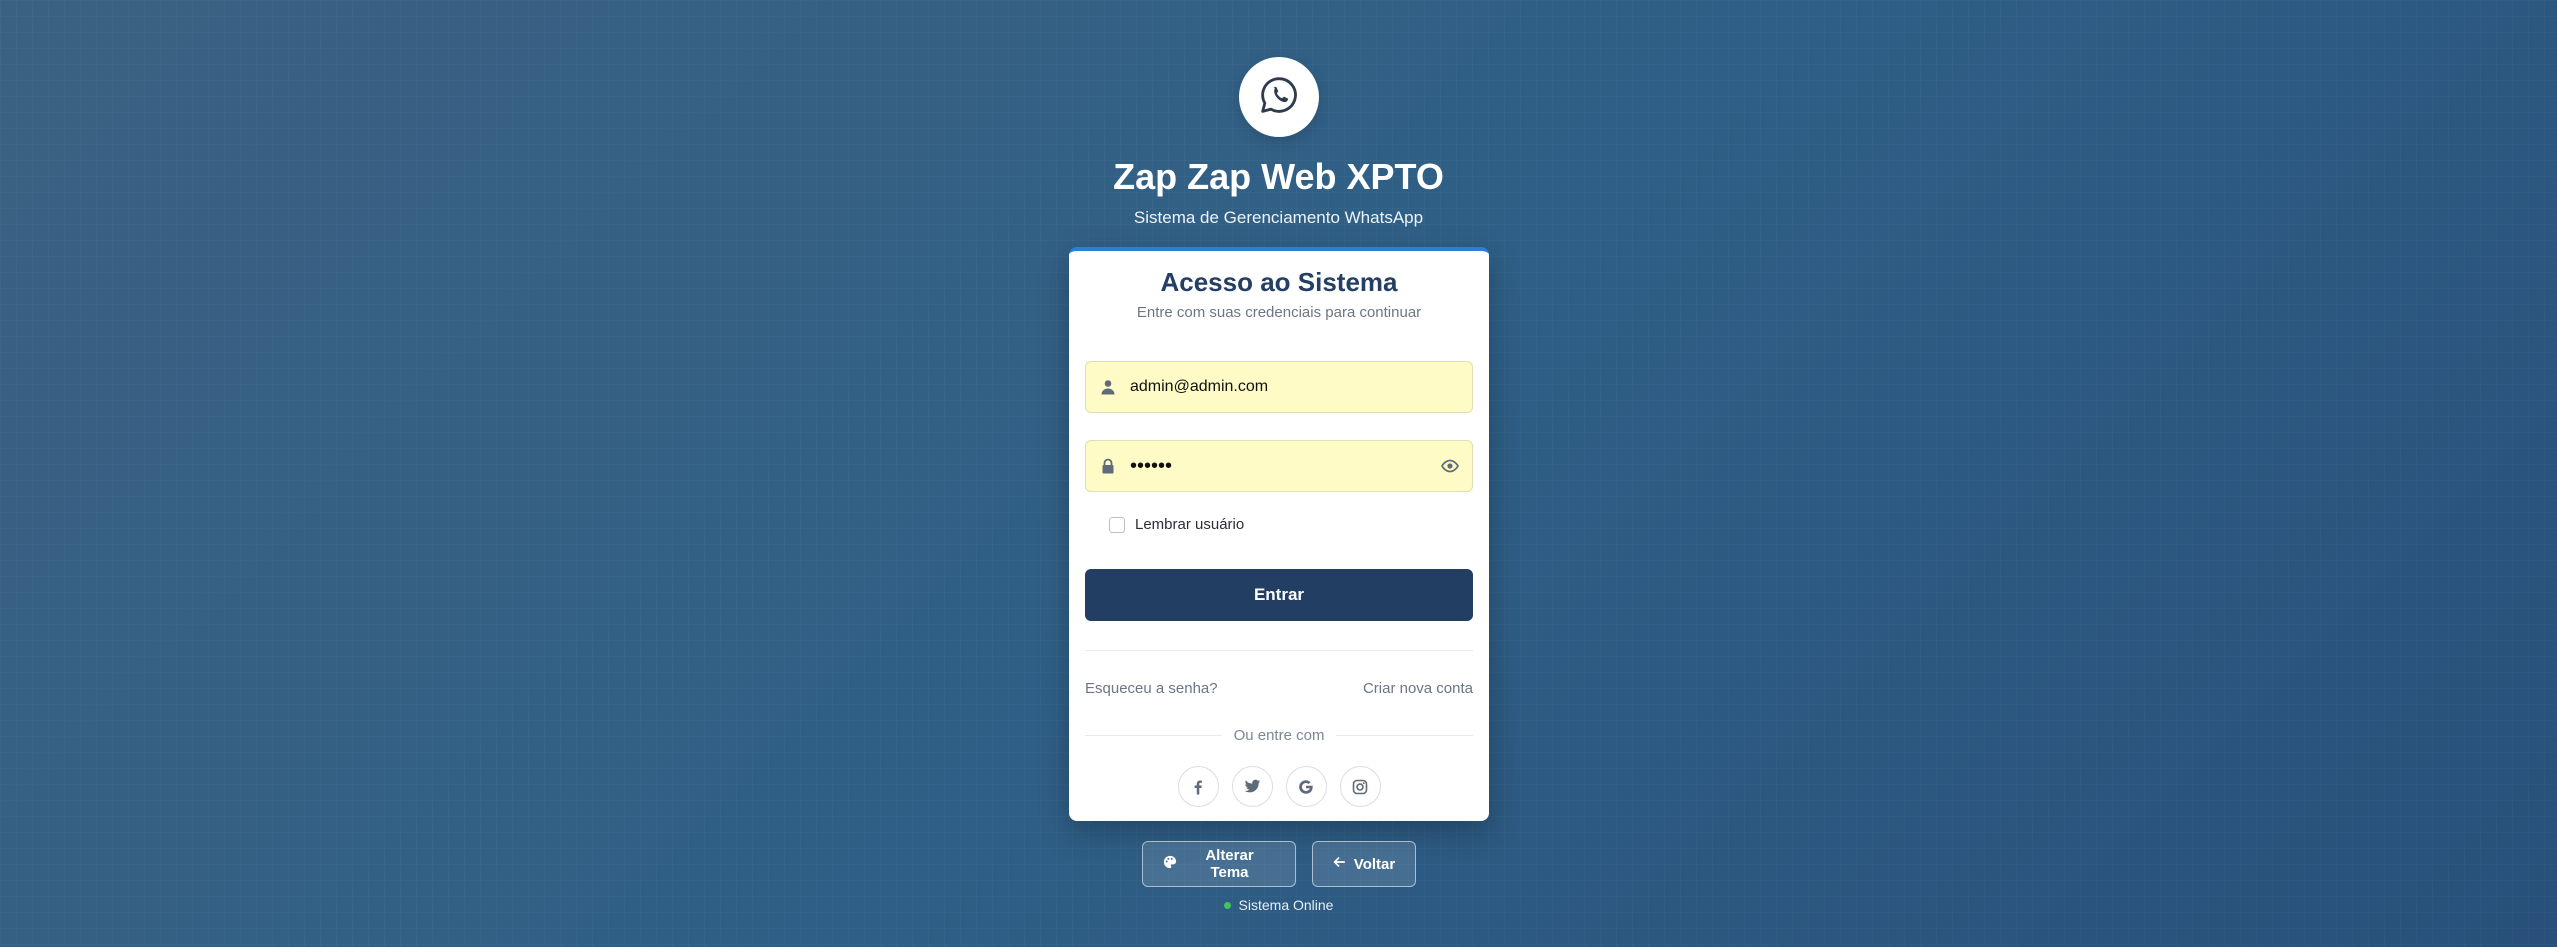 The image size is (2557, 947). I want to click on system-status: Sistema Online, so click(1278, 905).